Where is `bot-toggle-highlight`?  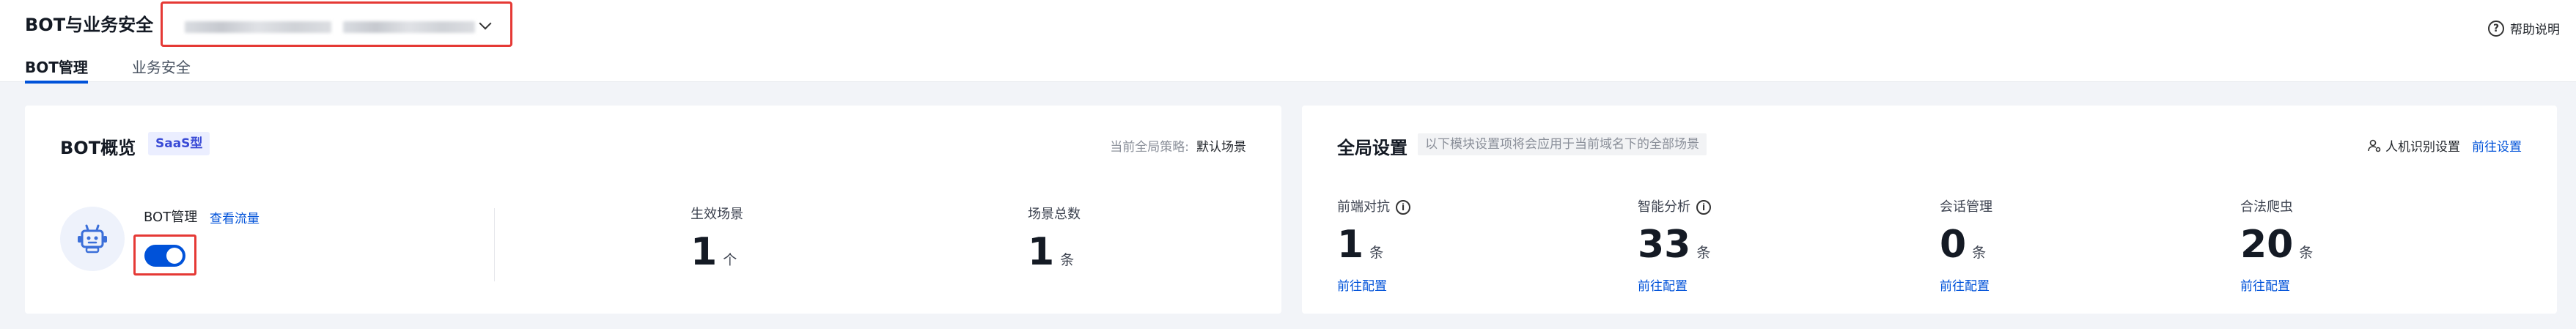 bot-toggle-highlight is located at coordinates (164, 255).